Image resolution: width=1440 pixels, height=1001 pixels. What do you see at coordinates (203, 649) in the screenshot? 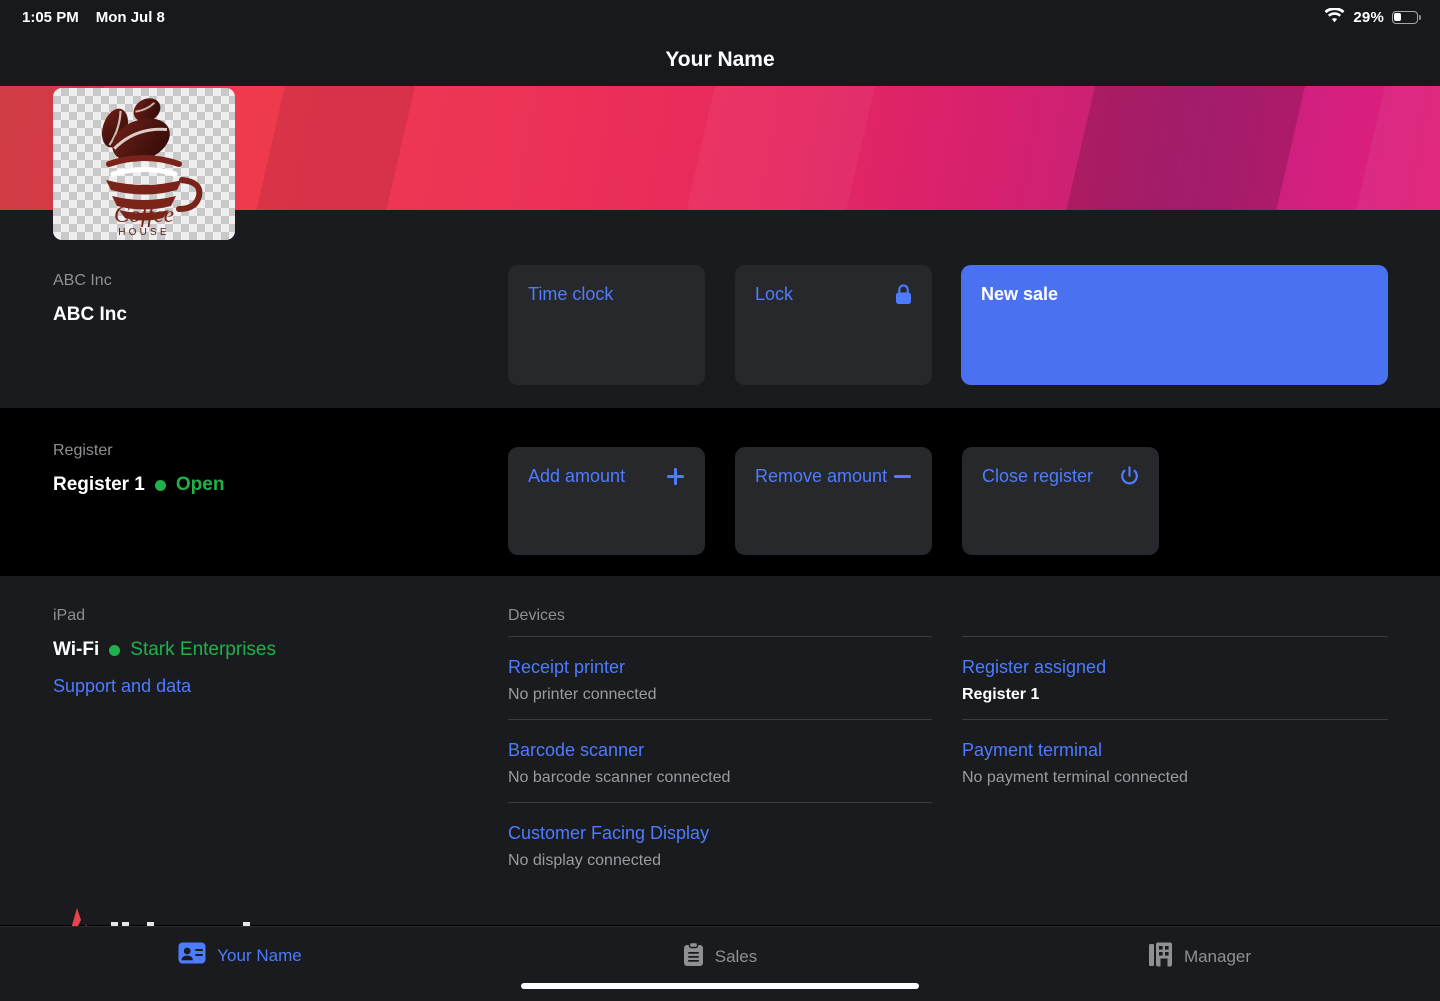
I see `network-name: Stark Enterprises` at bounding box center [203, 649].